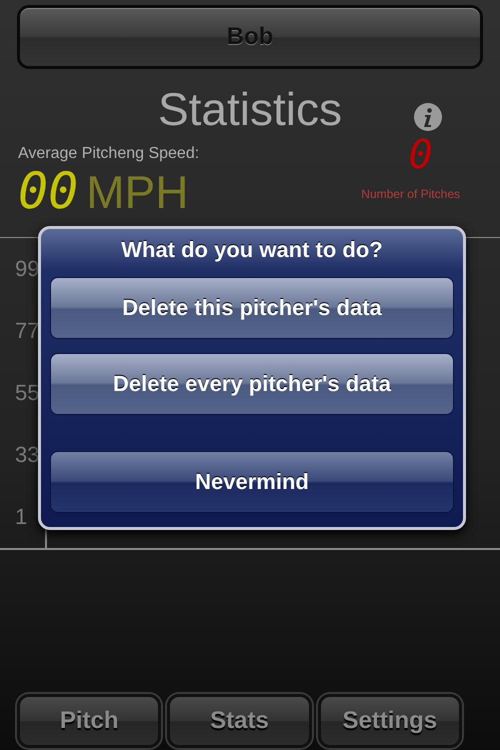 This screenshot has width=500, height=750. Describe the element at coordinates (420, 155) in the screenshot. I see `pitch-count: 0` at that location.